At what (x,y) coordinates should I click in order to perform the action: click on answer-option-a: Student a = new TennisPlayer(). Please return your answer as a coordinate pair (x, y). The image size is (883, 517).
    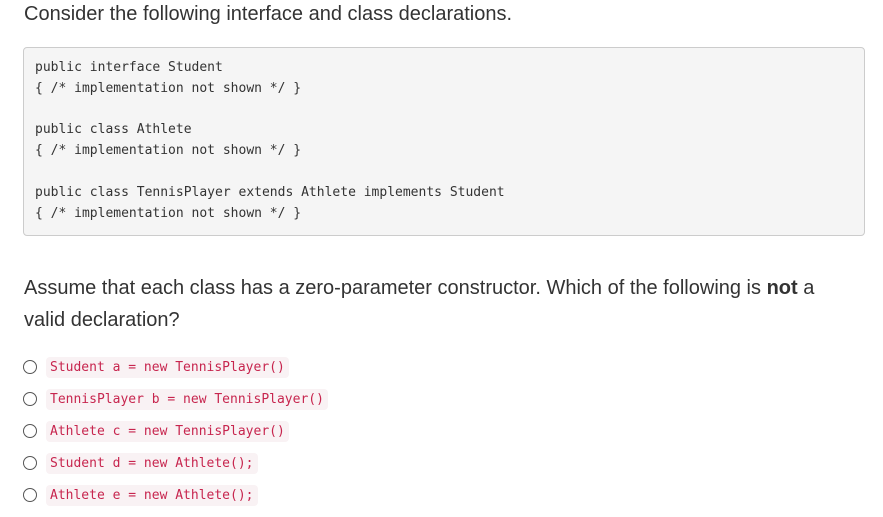
    Looking at the image, I should click on (156, 367).